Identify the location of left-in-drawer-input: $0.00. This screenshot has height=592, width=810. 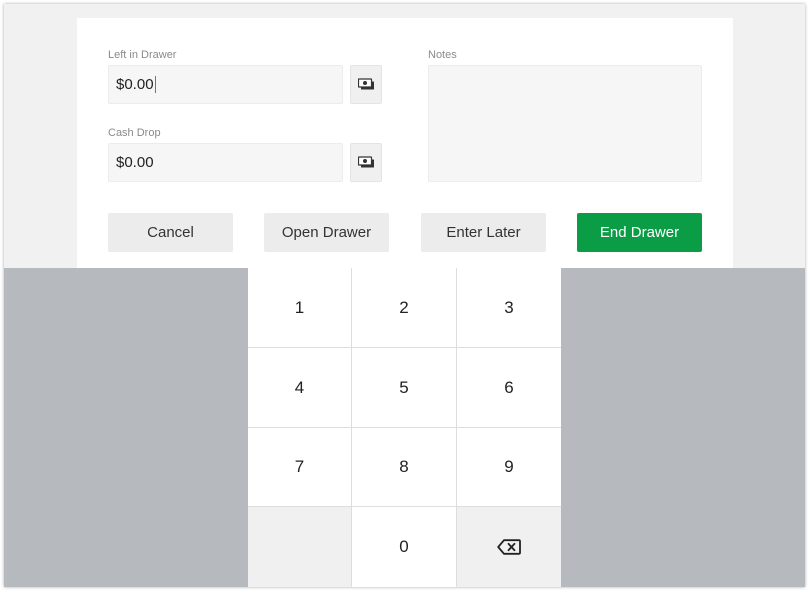
(225, 84).